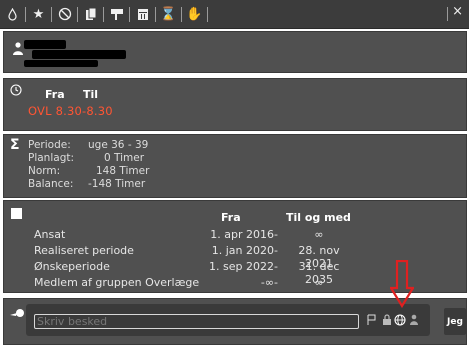 The height and width of the screenshot is (349, 469). Describe the element at coordinates (400, 320) in the screenshot. I see `globe-icon` at that location.